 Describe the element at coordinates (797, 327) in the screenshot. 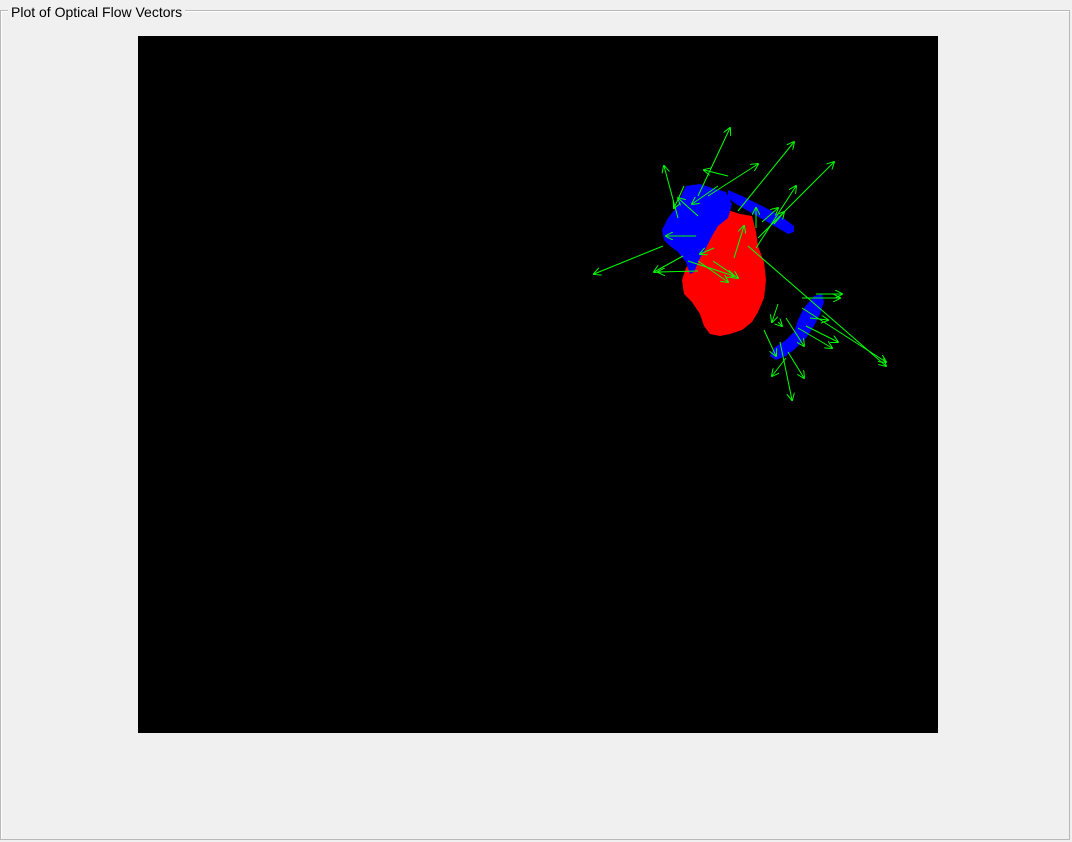

I see `blue-motion-region-right` at that location.